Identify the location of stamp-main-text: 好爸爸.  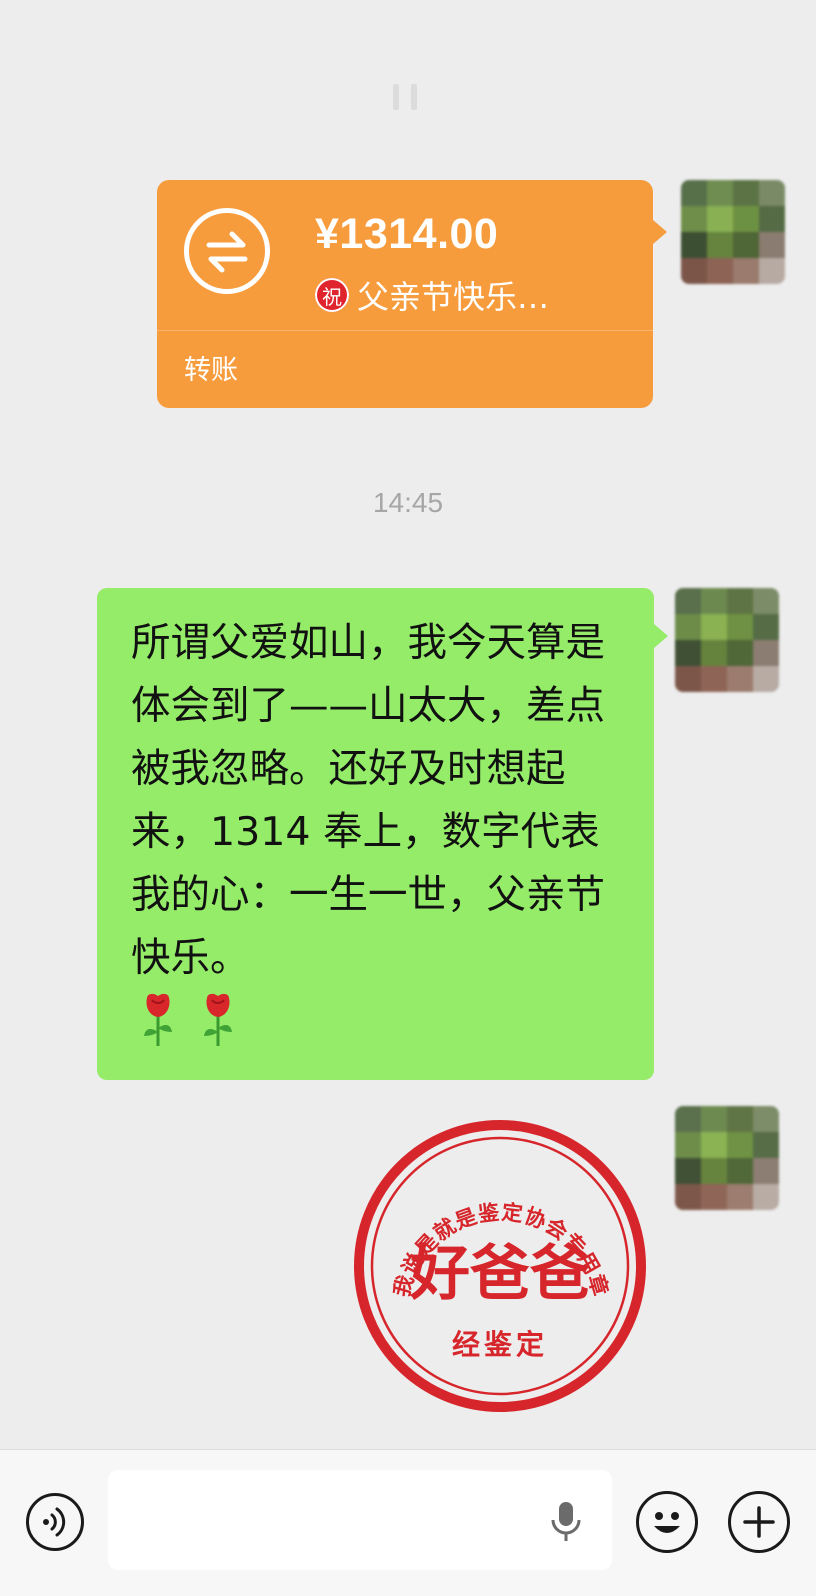
(499, 1274).